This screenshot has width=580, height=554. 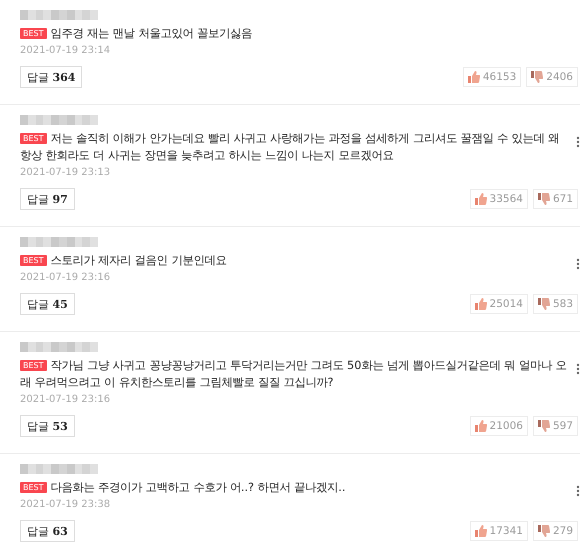 What do you see at coordinates (66, 504) in the screenshot?
I see `comment-date: 2021-07-19 23:38` at bounding box center [66, 504].